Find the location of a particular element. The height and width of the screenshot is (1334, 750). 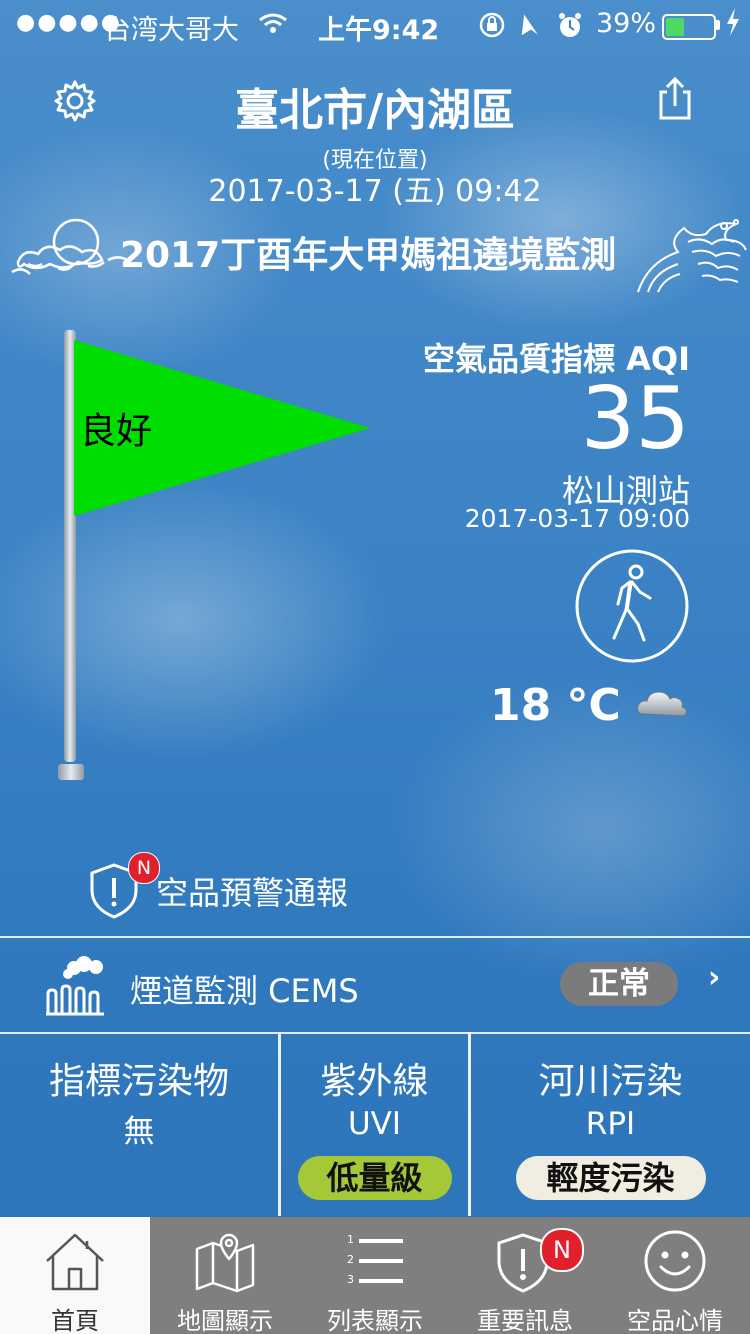

current-datetime: 2017-03-17 (五) 09:42 is located at coordinates (375, 191).